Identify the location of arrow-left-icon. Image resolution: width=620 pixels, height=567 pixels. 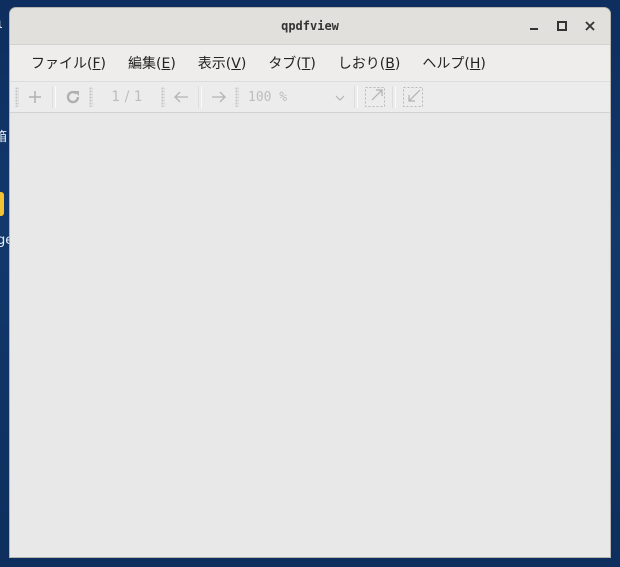
(181, 97).